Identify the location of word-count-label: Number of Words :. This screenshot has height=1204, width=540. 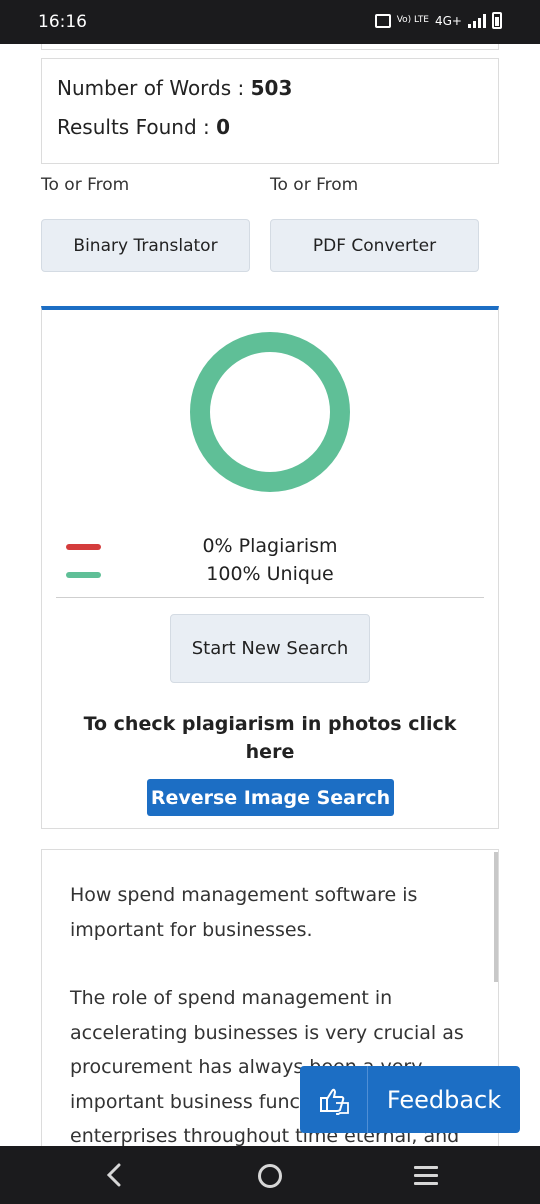
(154, 88).